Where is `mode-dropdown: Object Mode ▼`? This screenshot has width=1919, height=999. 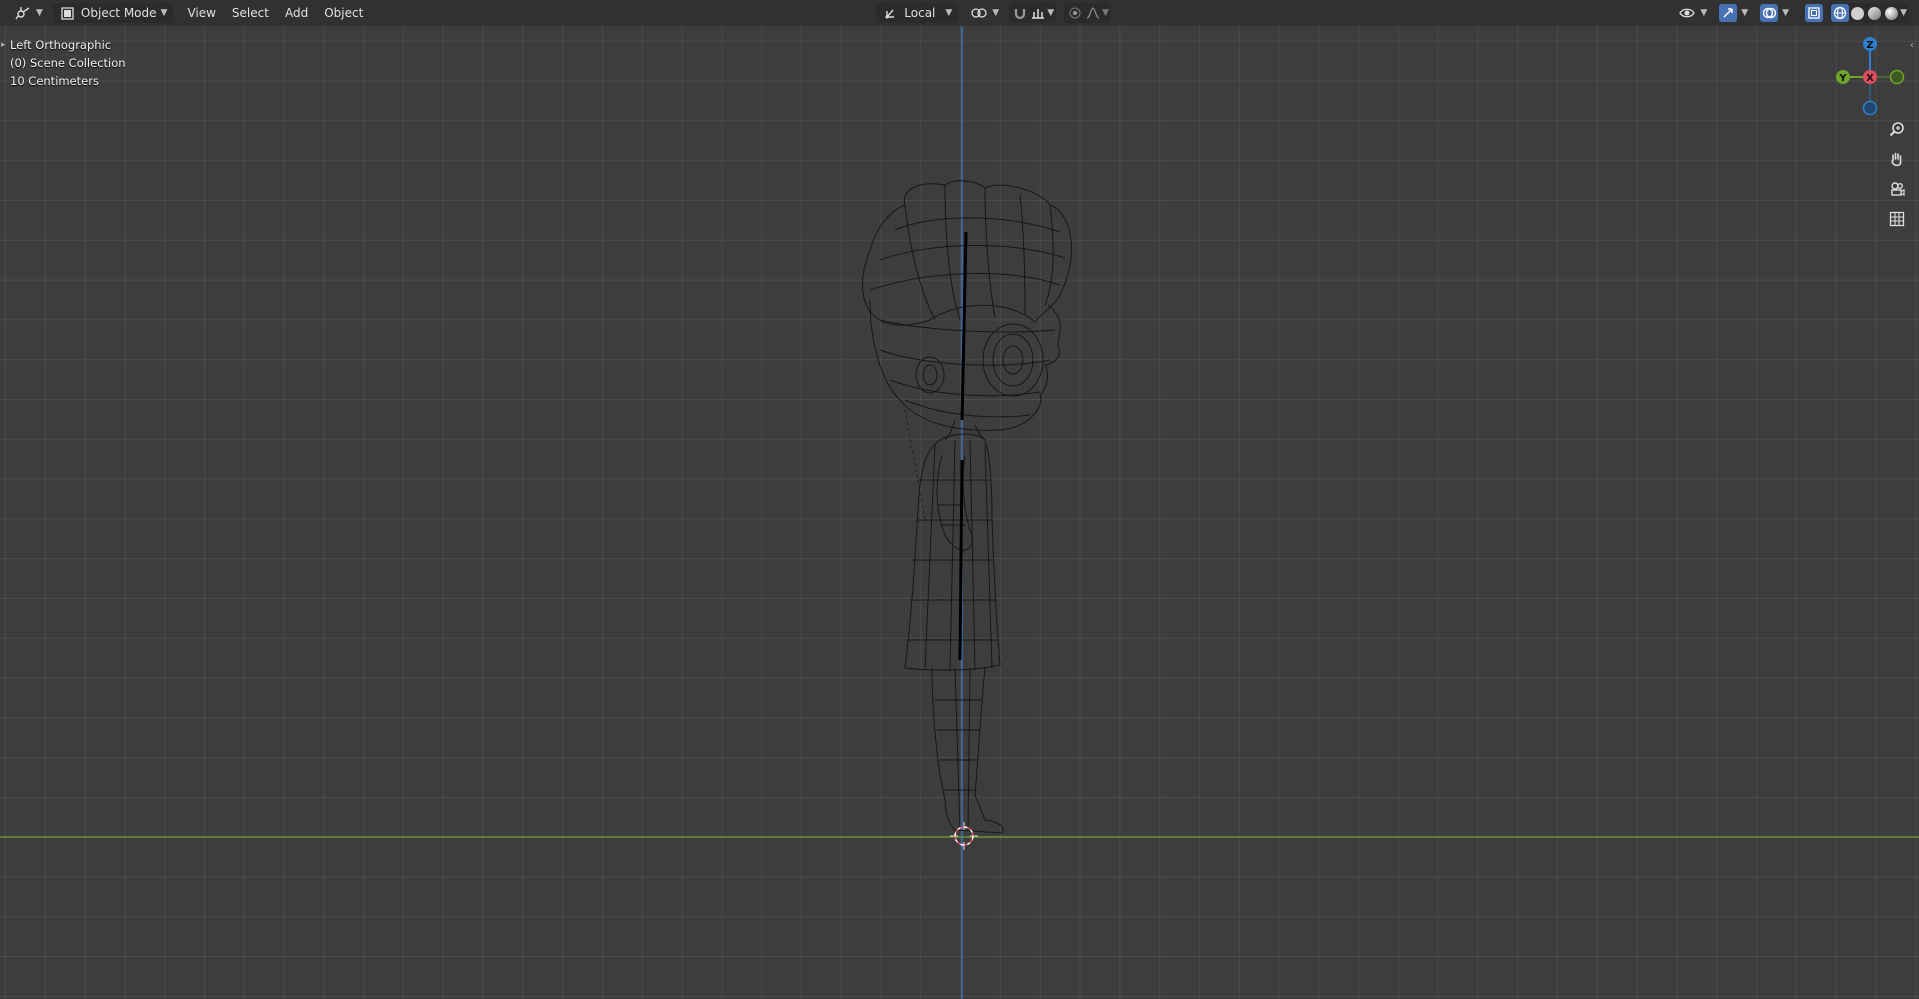 mode-dropdown: Object Mode ▼ is located at coordinates (113, 13).